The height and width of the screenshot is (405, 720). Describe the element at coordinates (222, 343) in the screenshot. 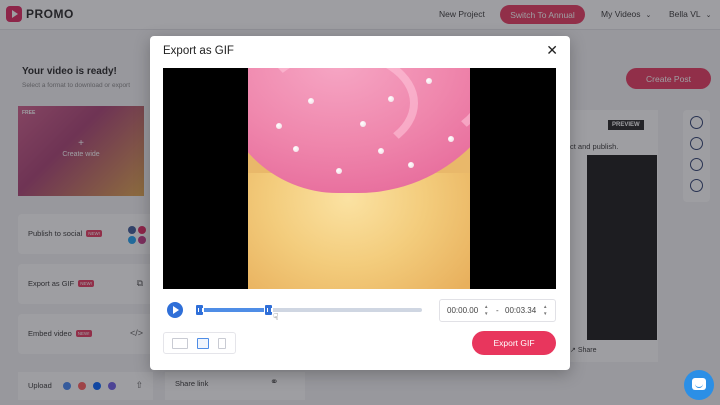

I see `ratio-portrait-option` at that location.